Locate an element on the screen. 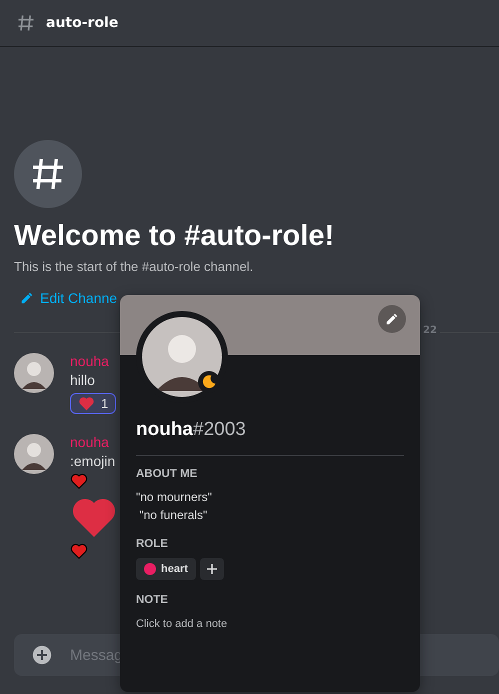 The image size is (499, 694). section-heading: ROLE is located at coordinates (152, 544).